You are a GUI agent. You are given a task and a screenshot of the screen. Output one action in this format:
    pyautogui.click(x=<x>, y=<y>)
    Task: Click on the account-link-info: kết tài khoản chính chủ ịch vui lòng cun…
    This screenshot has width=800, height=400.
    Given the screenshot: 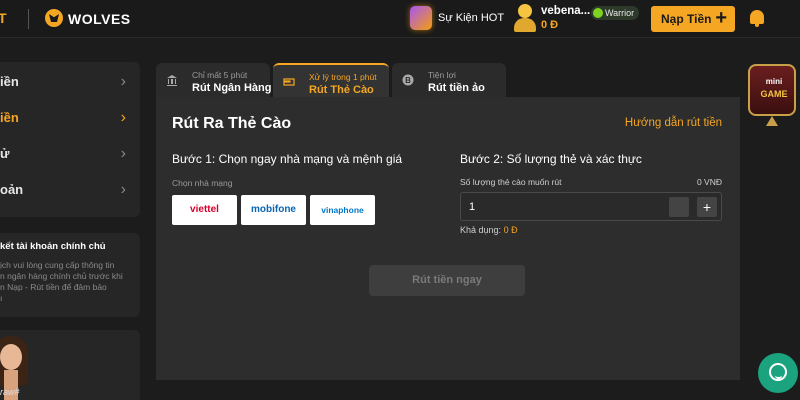 What is the action you would take?
    pyautogui.click(x=70, y=275)
    